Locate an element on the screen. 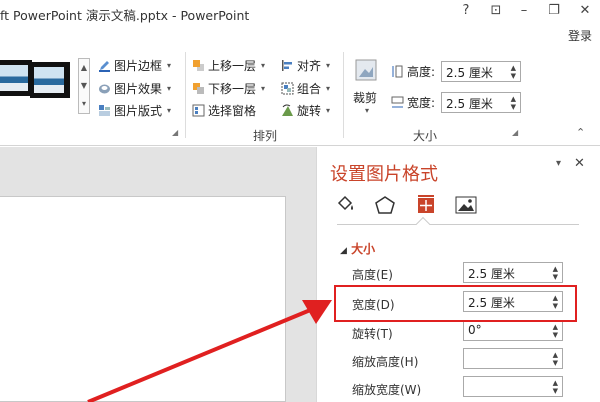  scale-height-label: 缩放高度(H) is located at coordinates (385, 362).